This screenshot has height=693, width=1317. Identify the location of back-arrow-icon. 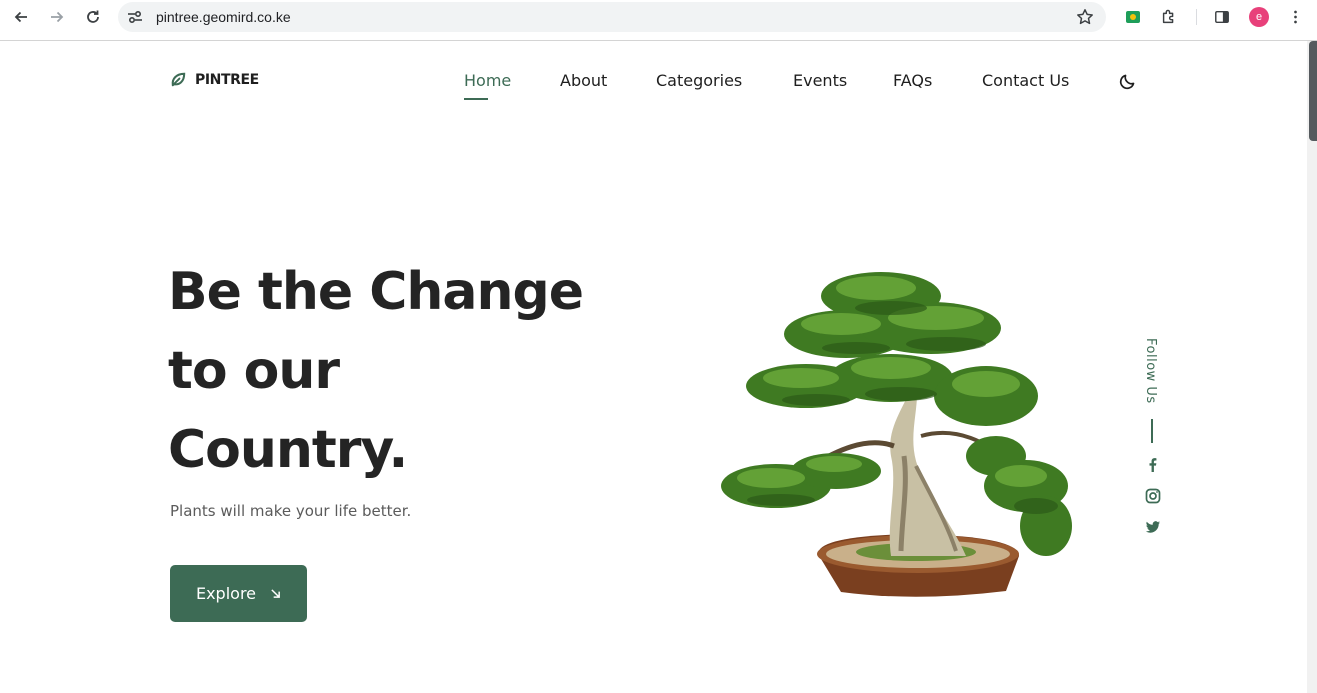
(20, 17).